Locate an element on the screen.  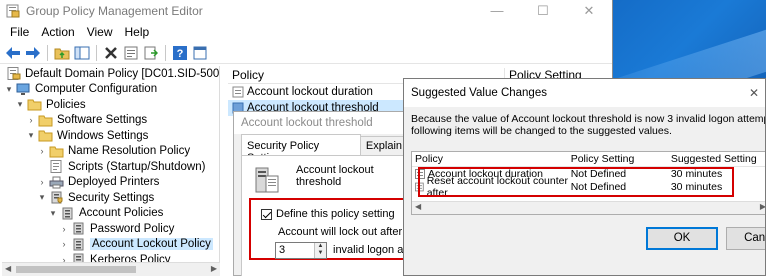
tree-item: ▾ Windows Settings is located at coordinates (110, 136).